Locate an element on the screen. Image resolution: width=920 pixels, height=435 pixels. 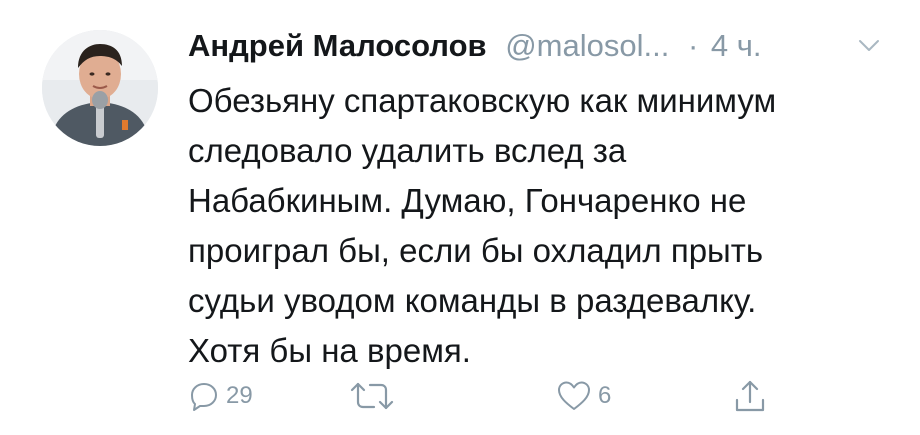
avatar is located at coordinates (100, 88).